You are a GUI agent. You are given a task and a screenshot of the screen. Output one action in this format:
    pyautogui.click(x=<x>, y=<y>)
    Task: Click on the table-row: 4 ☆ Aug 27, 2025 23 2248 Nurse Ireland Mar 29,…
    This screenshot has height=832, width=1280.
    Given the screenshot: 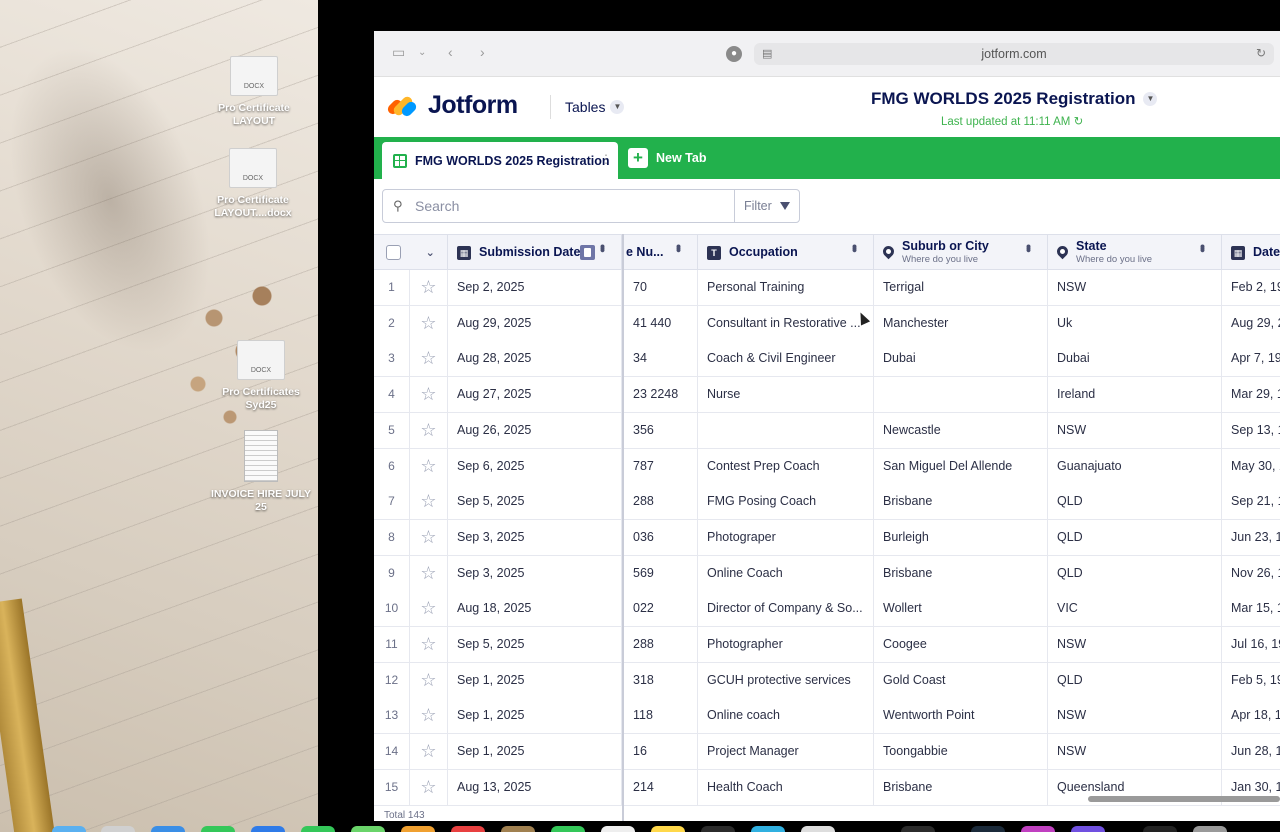 What is the action you would take?
    pyautogui.click(x=827, y=395)
    